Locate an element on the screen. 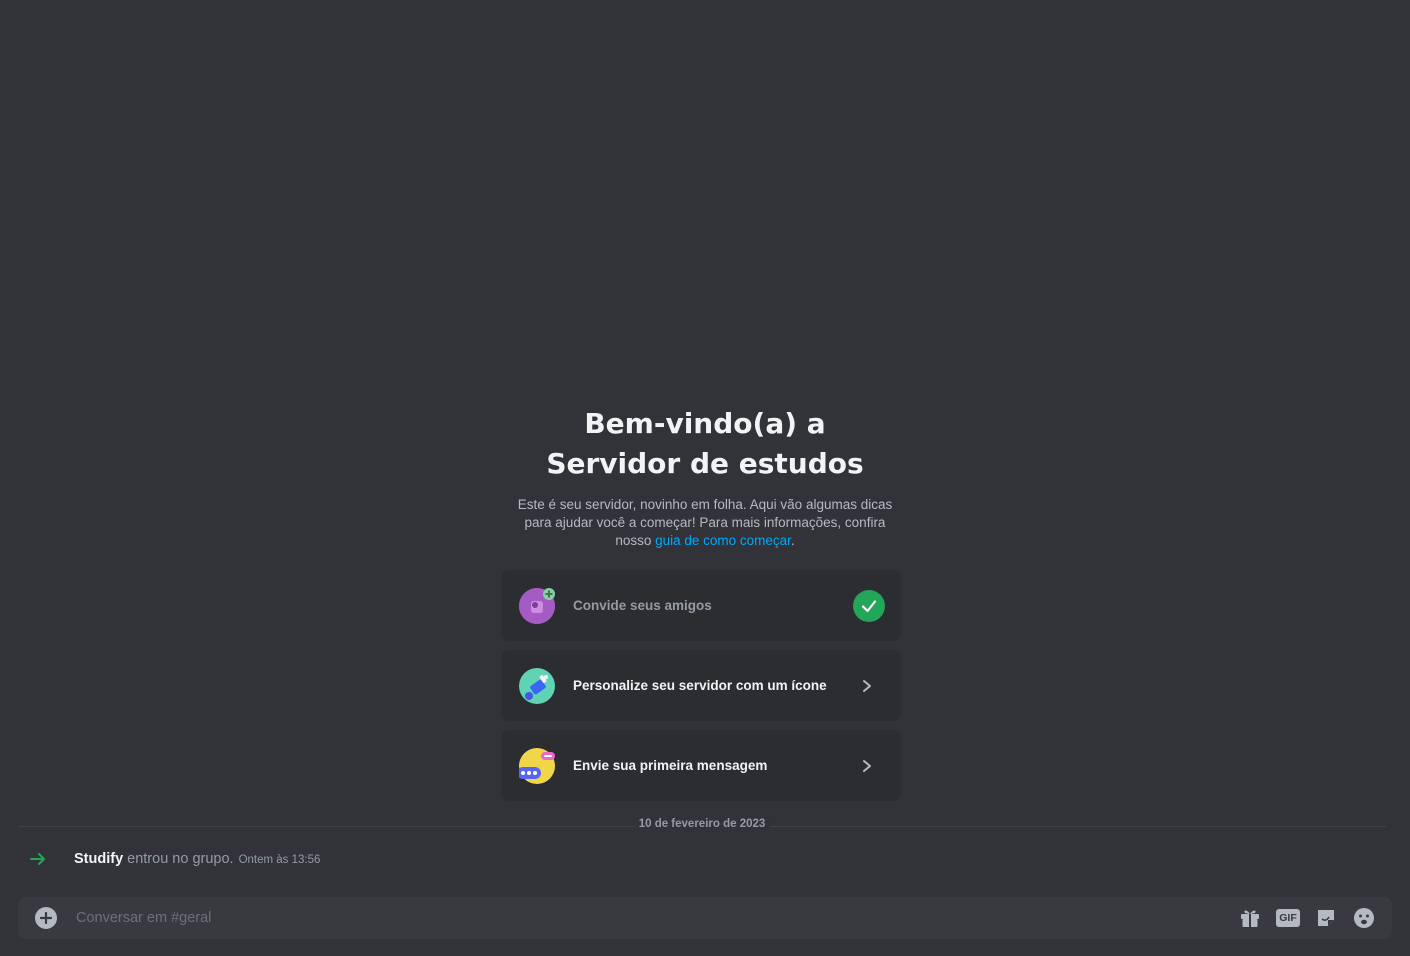  invite-friends-icon is located at coordinates (537, 605).